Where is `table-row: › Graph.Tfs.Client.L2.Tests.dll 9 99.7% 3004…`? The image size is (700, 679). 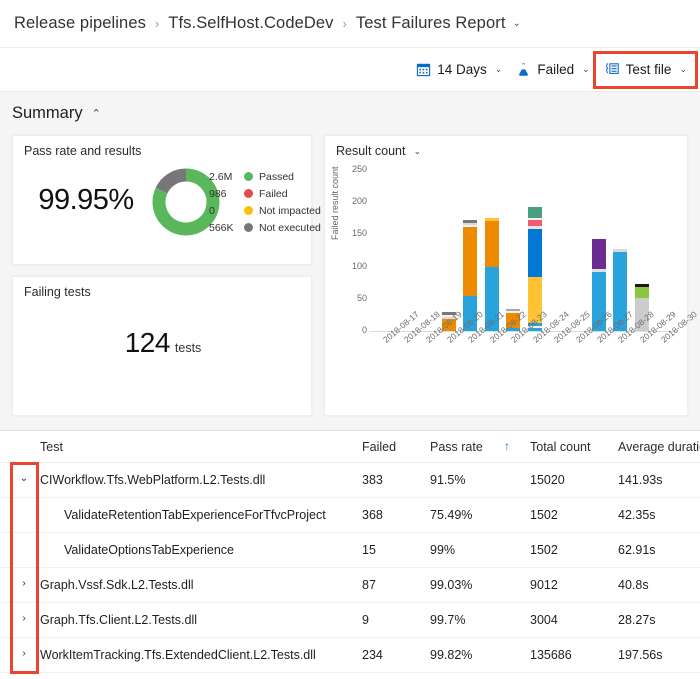
table-row: › Graph.Tfs.Client.L2.Tests.dll 9 99.7% 3004… is located at coordinates (350, 620).